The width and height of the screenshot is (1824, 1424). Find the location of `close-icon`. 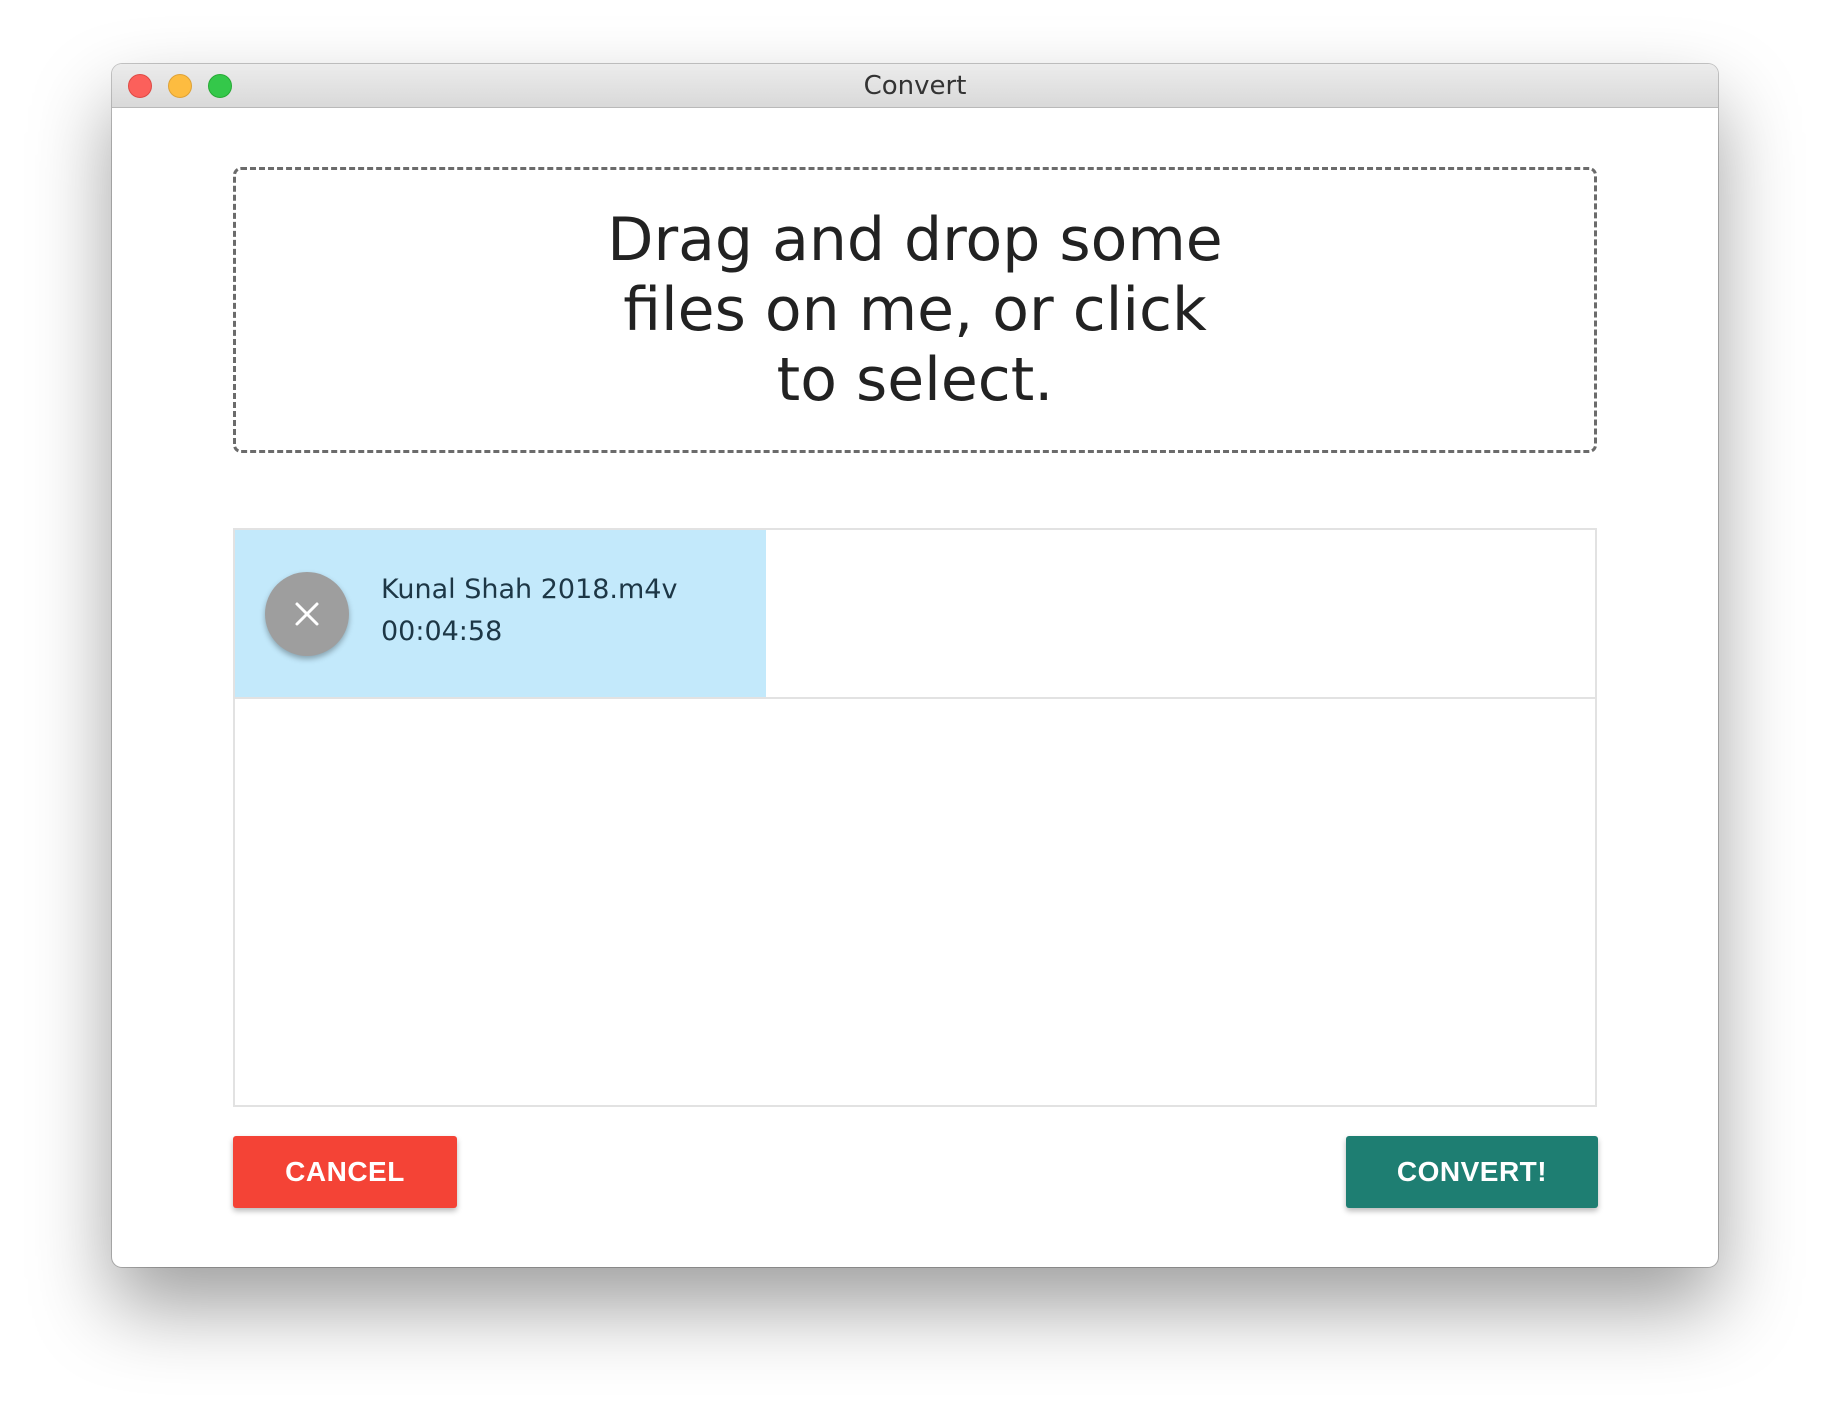

close-icon is located at coordinates (307, 614).